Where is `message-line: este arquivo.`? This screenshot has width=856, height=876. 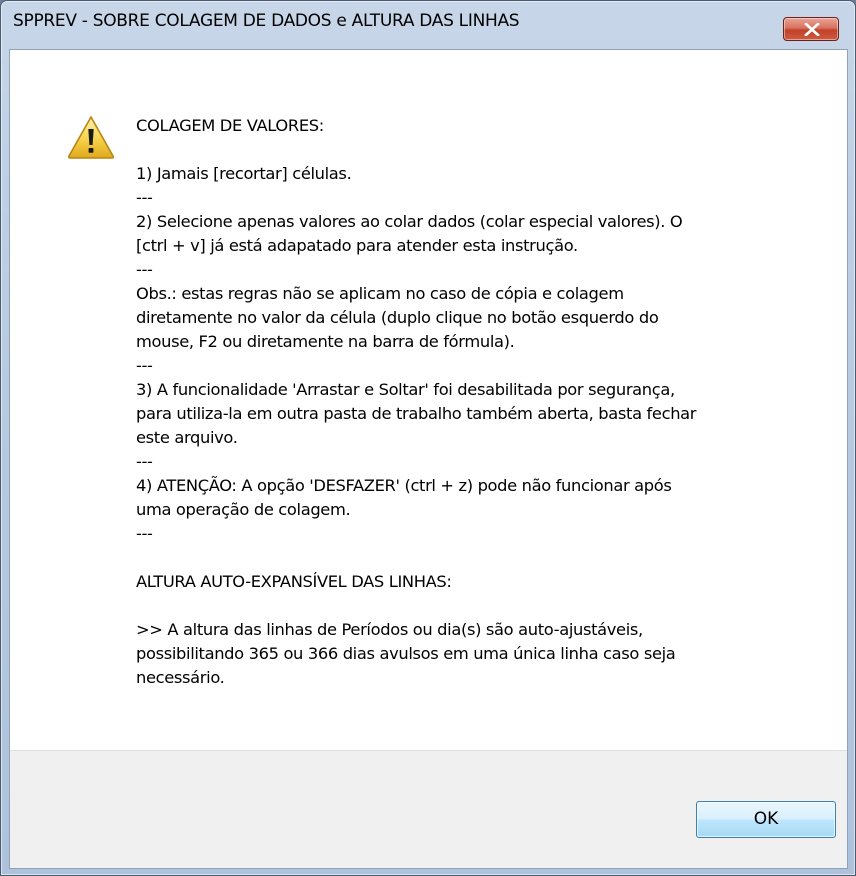 message-line: este arquivo. is located at coordinates (187, 437).